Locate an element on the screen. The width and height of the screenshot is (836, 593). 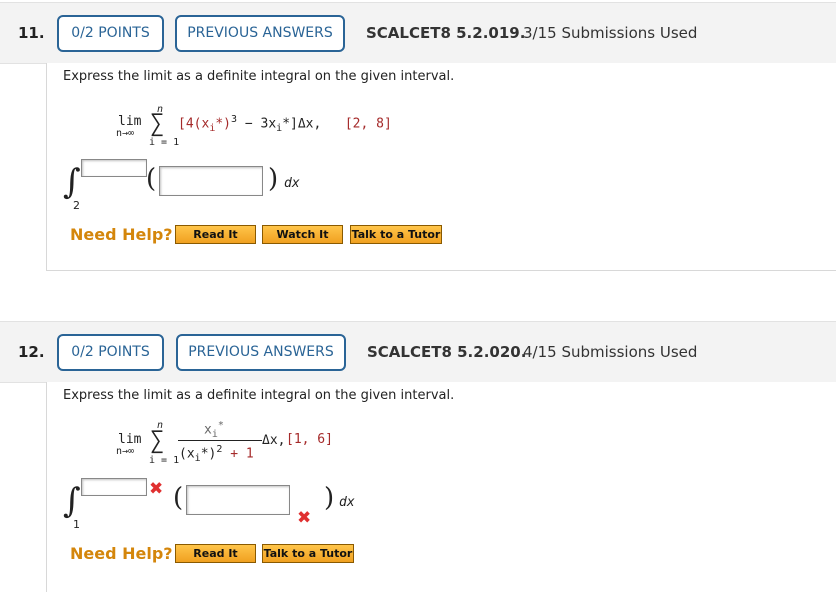
q12-help-label: Need Help? is located at coordinates (121, 553).